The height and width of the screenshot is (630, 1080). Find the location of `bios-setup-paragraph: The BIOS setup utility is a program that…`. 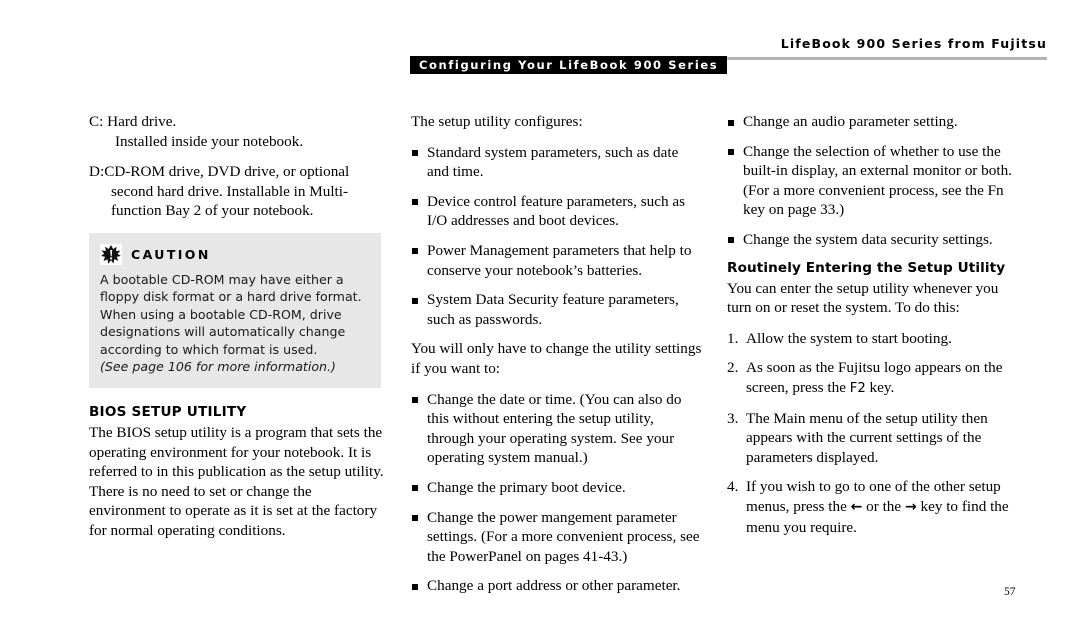

bios-setup-paragraph: The BIOS setup utility is a program that… is located at coordinates (236, 481).